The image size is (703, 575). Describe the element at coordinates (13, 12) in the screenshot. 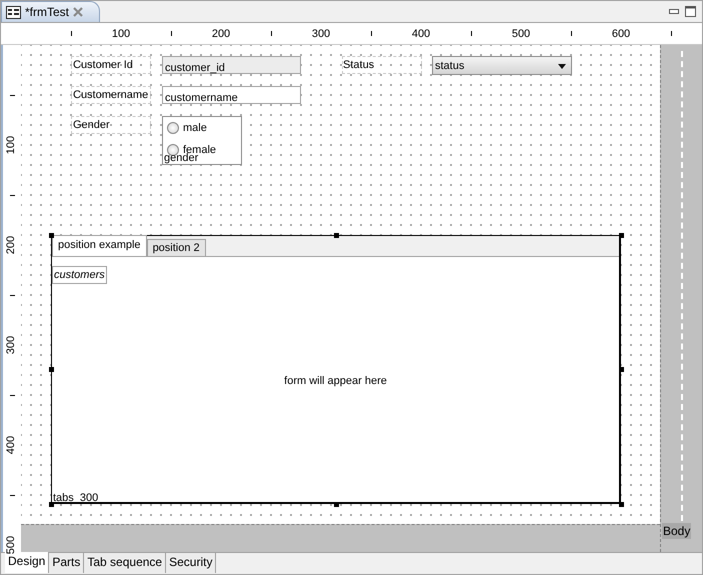

I see `form-icon` at that location.